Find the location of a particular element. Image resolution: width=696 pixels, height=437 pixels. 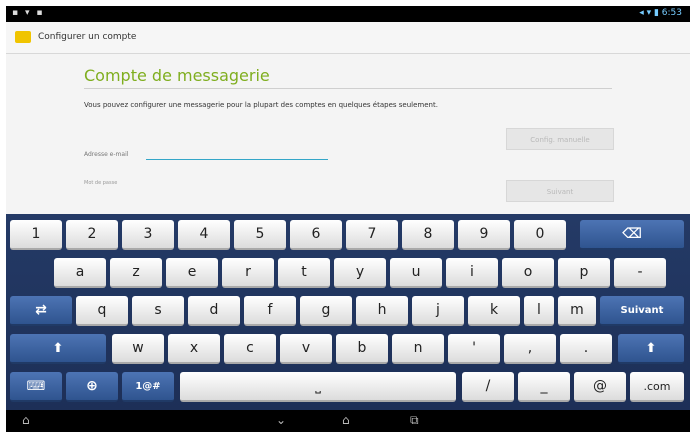

key-1: 1 is located at coordinates (36, 235).